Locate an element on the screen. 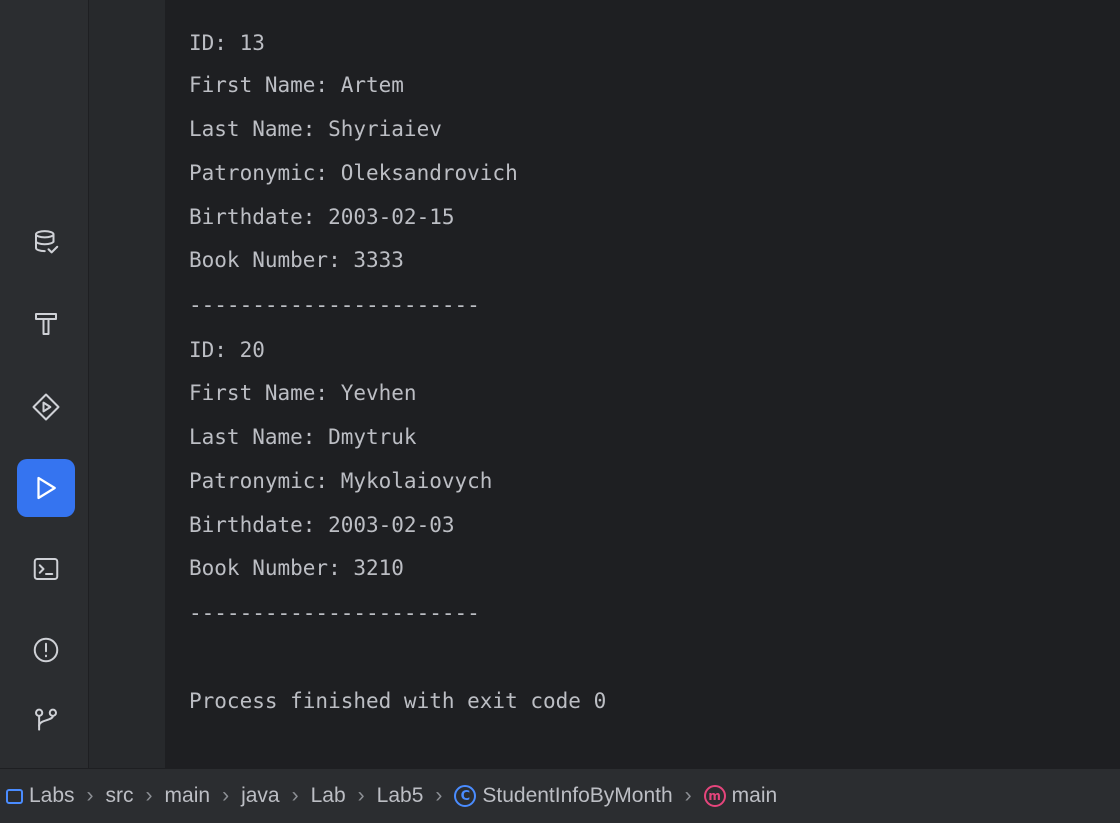  method-icon: m is located at coordinates (714, 796).